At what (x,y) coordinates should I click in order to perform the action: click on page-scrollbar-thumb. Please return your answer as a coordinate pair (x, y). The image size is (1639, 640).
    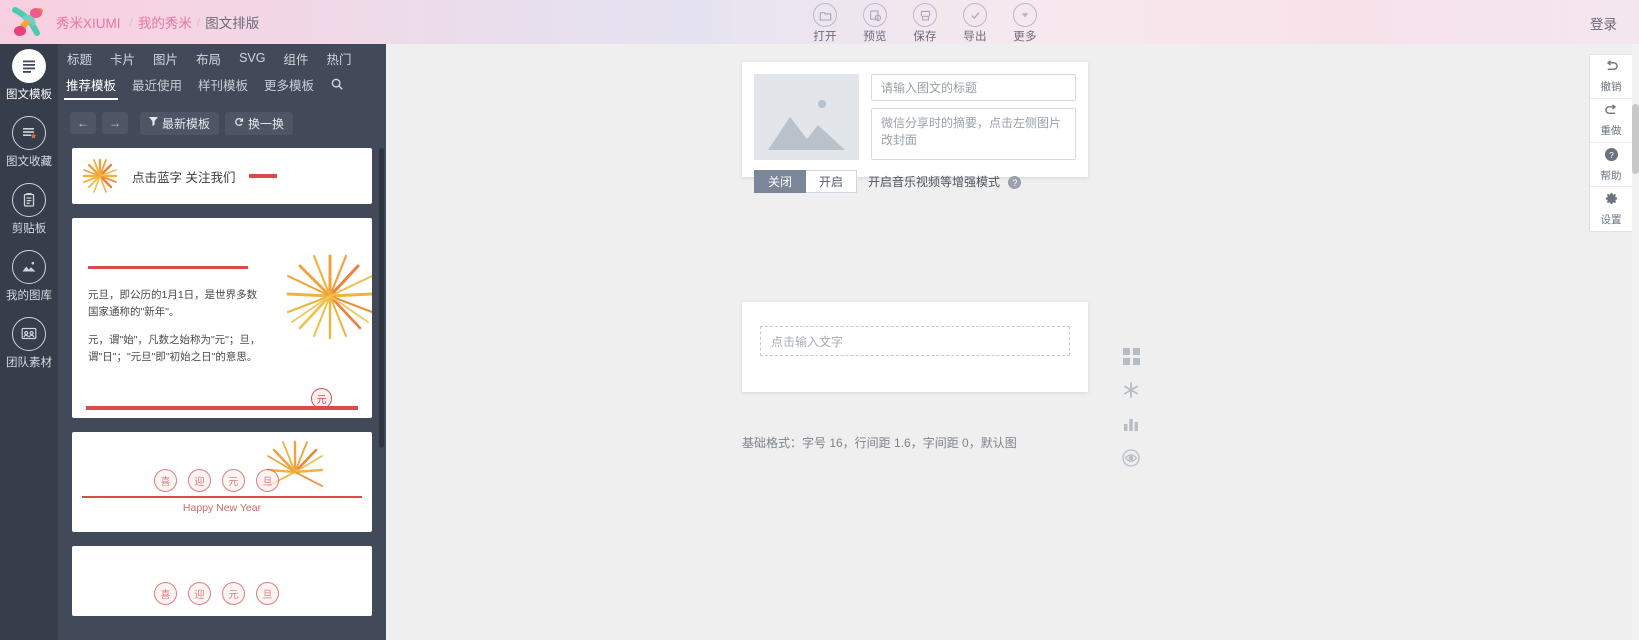
    Looking at the image, I should click on (1635, 139).